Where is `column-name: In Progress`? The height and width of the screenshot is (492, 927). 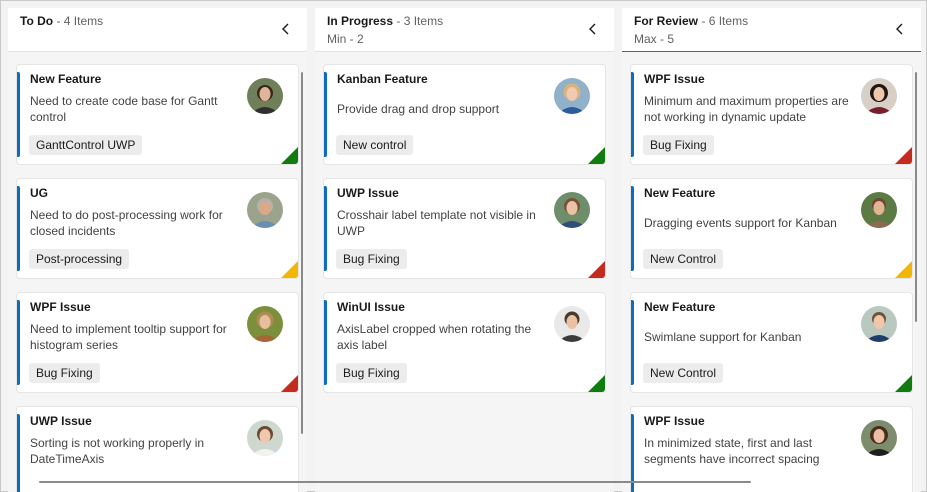 column-name: In Progress is located at coordinates (360, 21).